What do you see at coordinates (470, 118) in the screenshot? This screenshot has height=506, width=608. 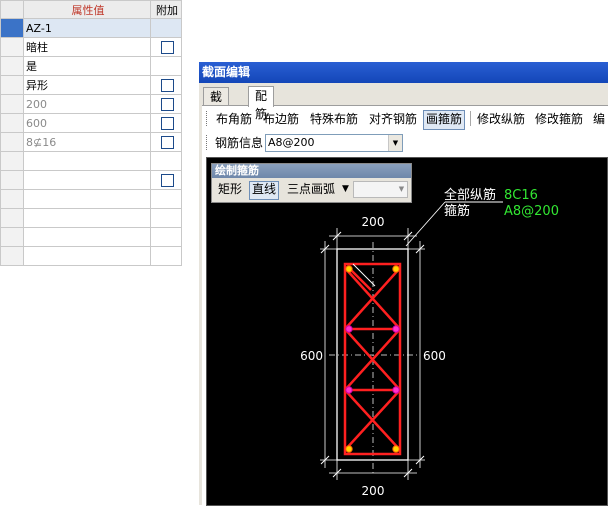 I see `toolbar-separator` at bounding box center [470, 118].